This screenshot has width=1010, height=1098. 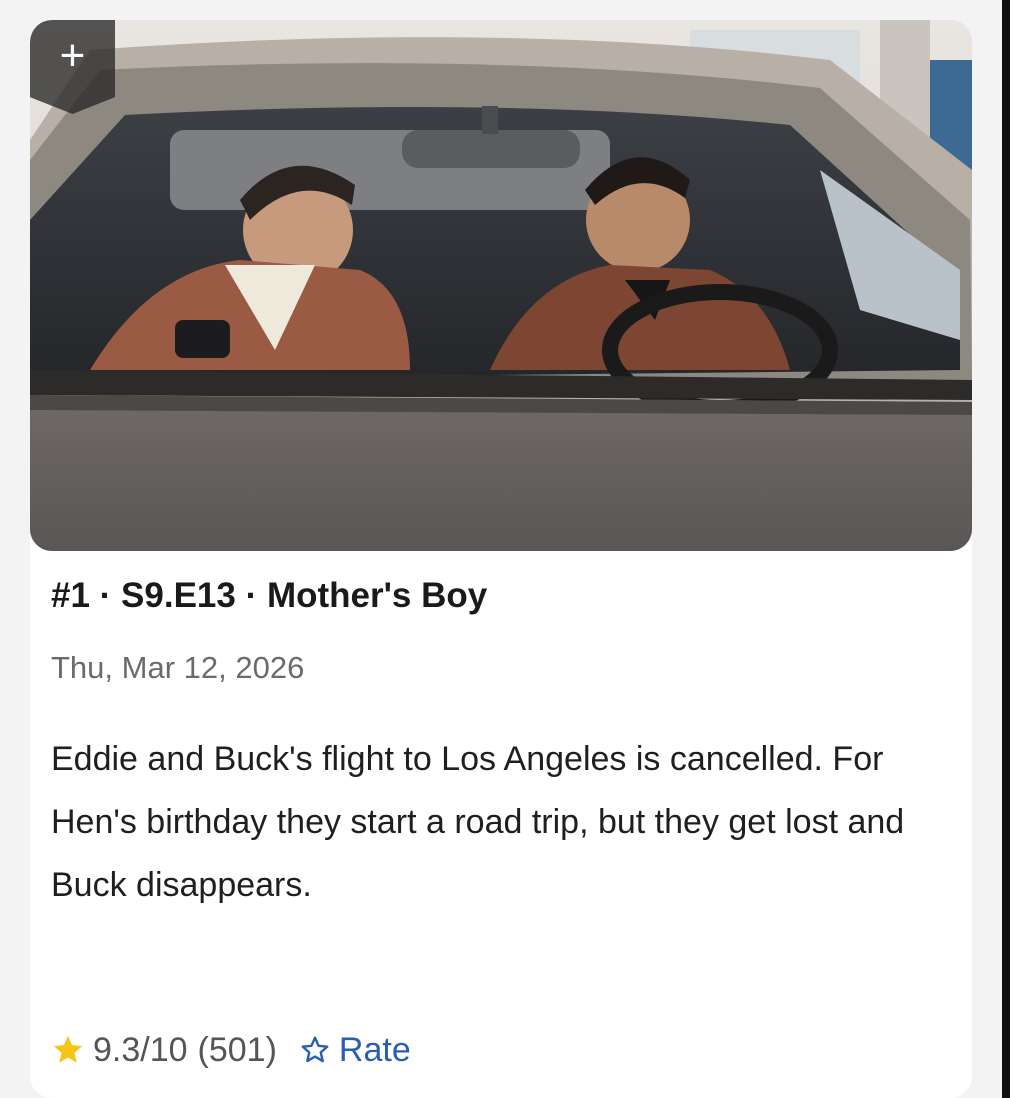 What do you see at coordinates (1006, 549) in the screenshot?
I see `edge-strip` at bounding box center [1006, 549].